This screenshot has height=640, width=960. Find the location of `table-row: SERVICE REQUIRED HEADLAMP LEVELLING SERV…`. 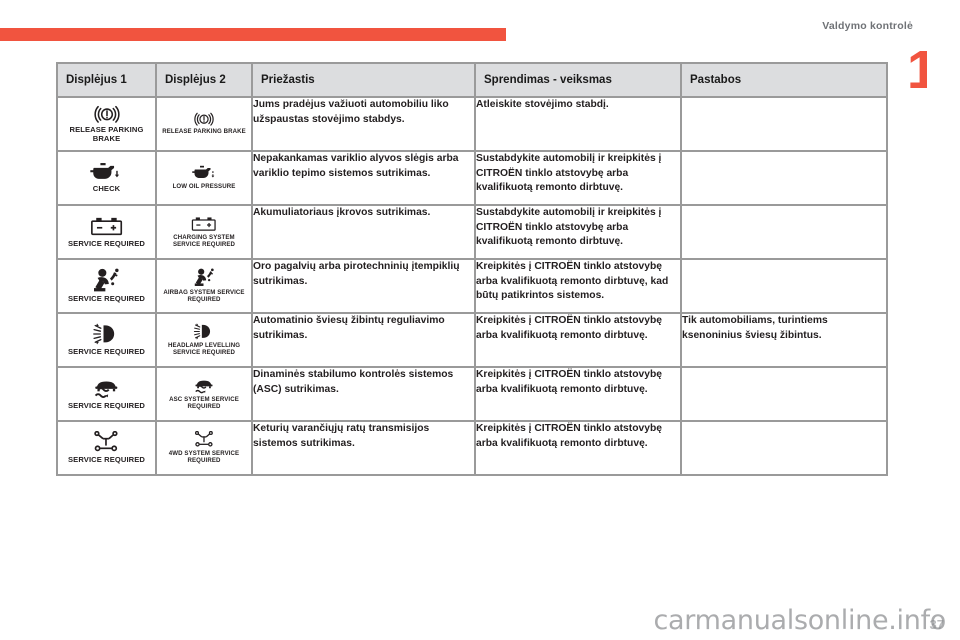

table-row: SERVICE REQUIRED HEADLAMP LEVELLING SERV… is located at coordinates (472, 340).